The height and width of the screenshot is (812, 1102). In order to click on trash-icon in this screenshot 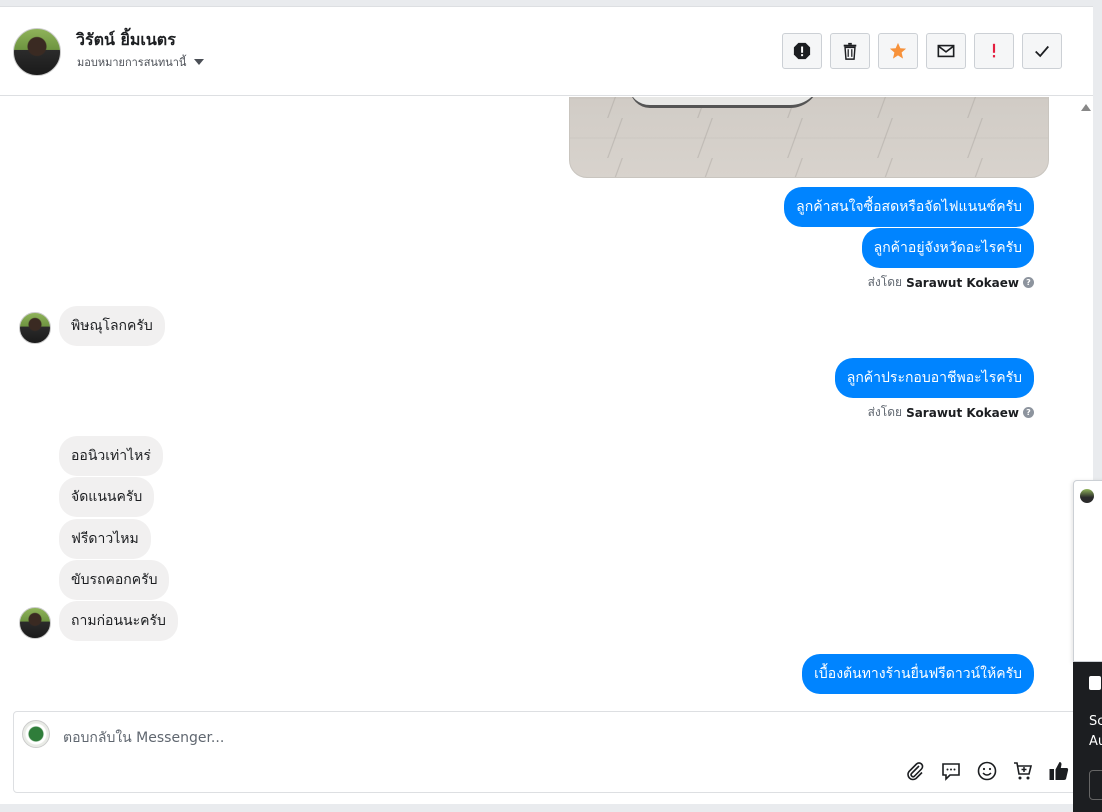, I will do `click(850, 51)`.